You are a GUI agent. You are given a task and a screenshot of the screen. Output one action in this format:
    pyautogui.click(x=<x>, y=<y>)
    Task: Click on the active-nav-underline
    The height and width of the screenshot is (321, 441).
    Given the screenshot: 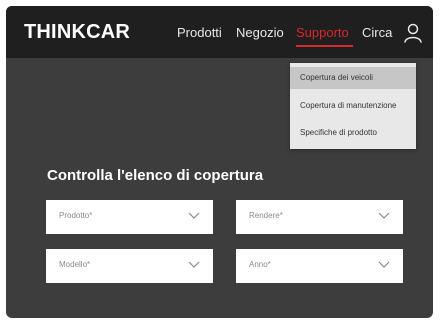 What is the action you would take?
    pyautogui.click(x=324, y=46)
    